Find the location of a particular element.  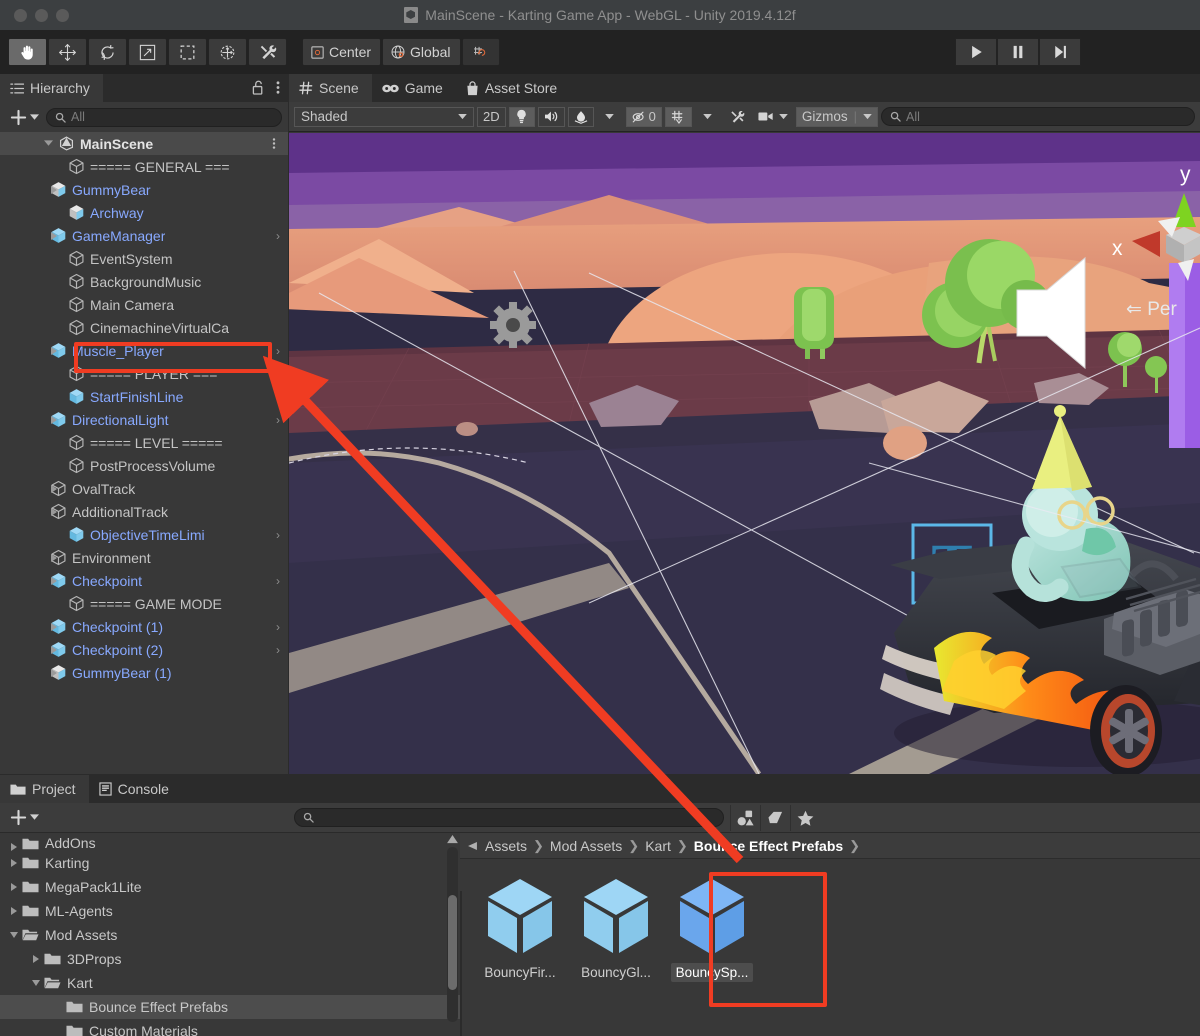

scrollbar-thumb is located at coordinates (452, 942).